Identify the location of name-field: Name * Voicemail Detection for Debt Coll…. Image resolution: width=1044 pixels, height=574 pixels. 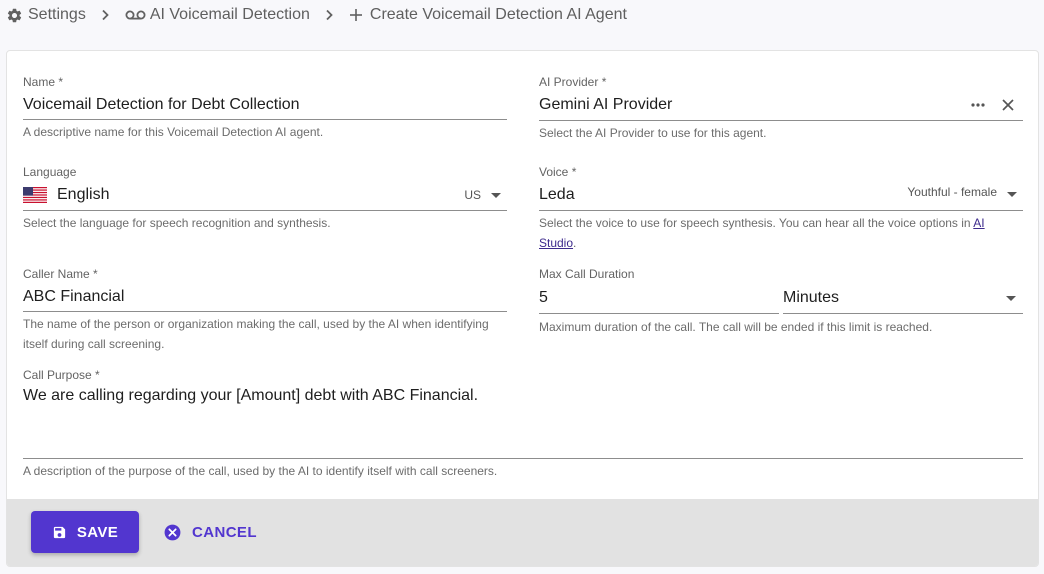
(265, 108).